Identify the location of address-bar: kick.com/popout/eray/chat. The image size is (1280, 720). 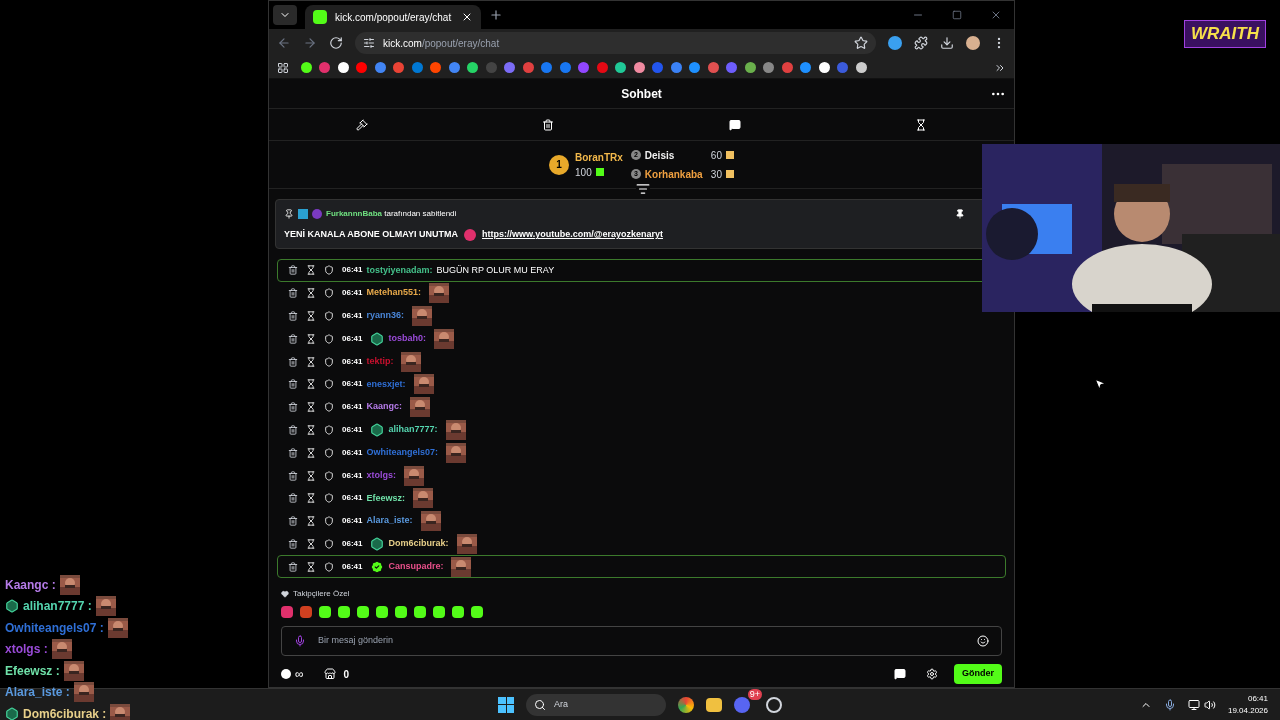
(615, 43).